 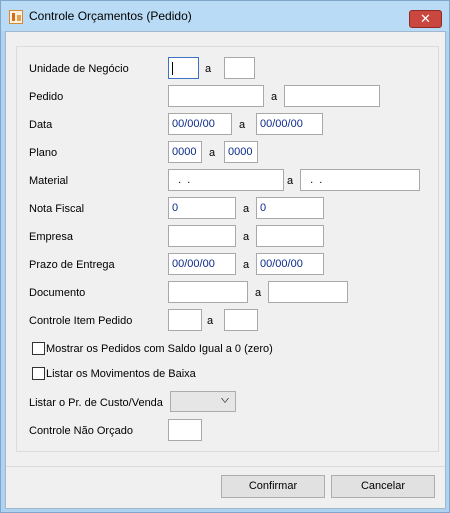 What do you see at coordinates (43, 153) in the screenshot?
I see `plano-label: Plano` at bounding box center [43, 153].